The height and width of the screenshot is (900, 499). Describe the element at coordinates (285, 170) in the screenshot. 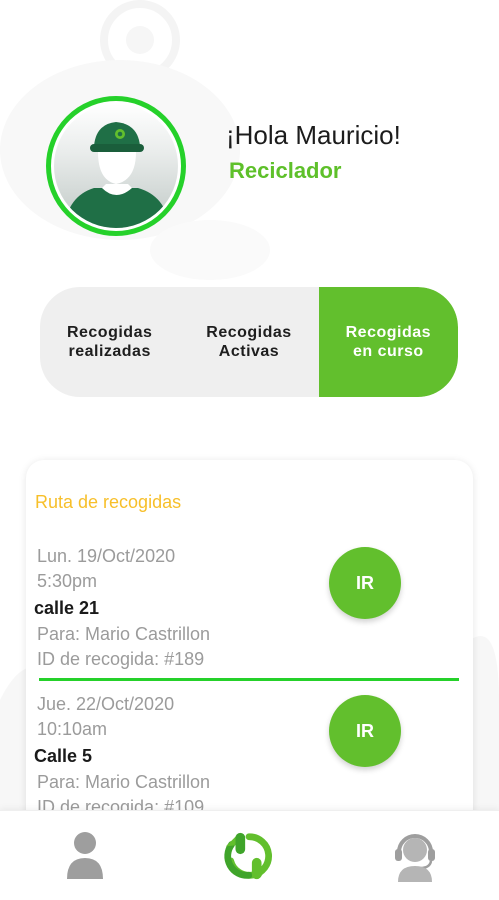

I see `user-role: Reciclador` at that location.